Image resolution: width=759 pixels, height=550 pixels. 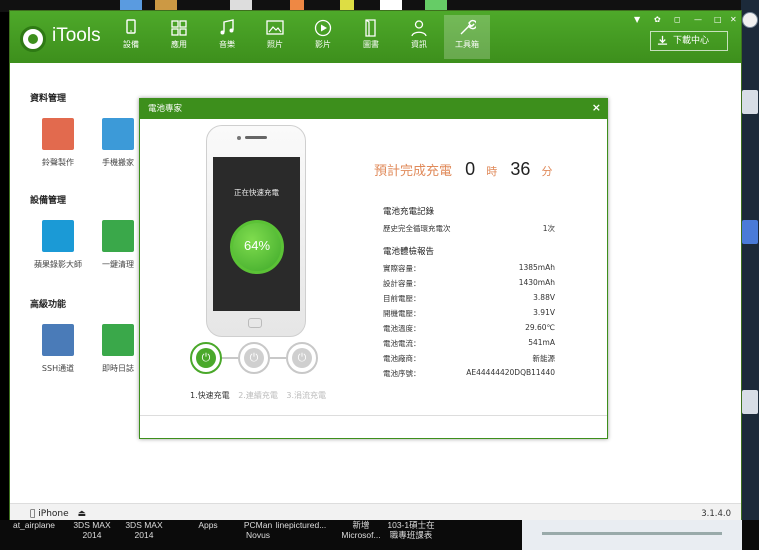 I want to click on version-label: 3.1.4.0, so click(x=716, y=514).